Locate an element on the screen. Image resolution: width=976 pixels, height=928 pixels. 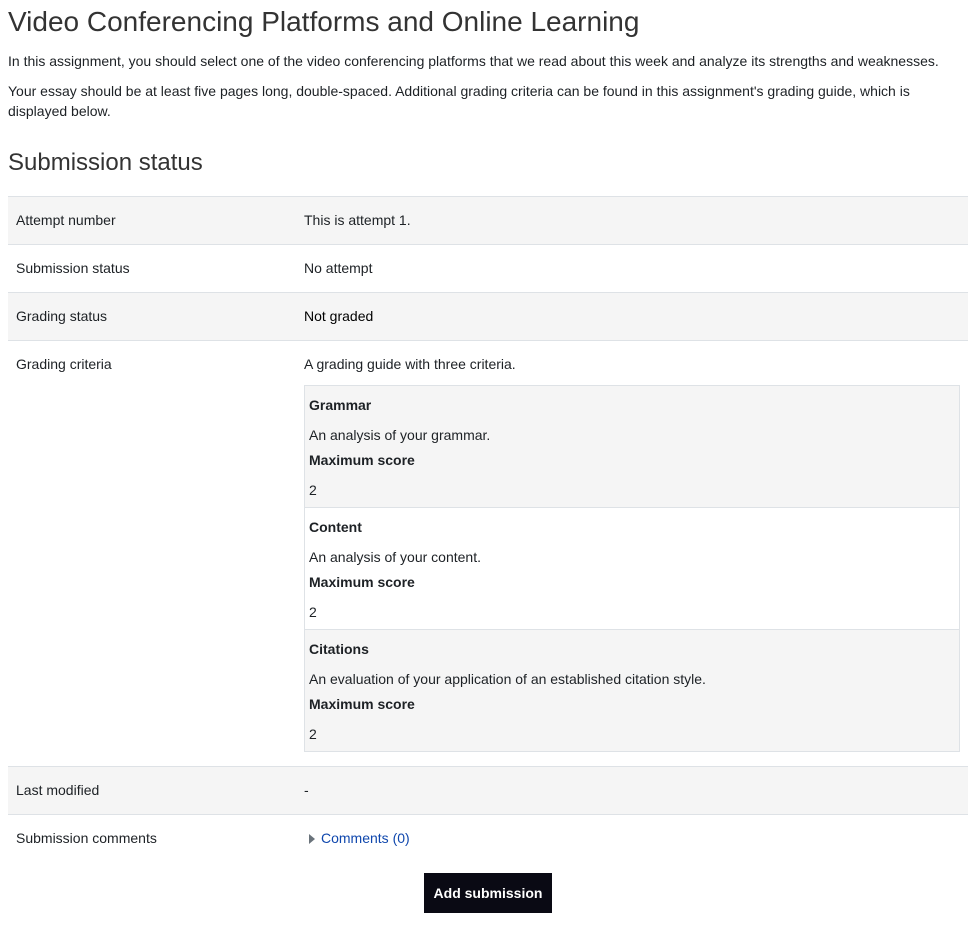
submission-status-heading: Submission status is located at coordinates (105, 162).